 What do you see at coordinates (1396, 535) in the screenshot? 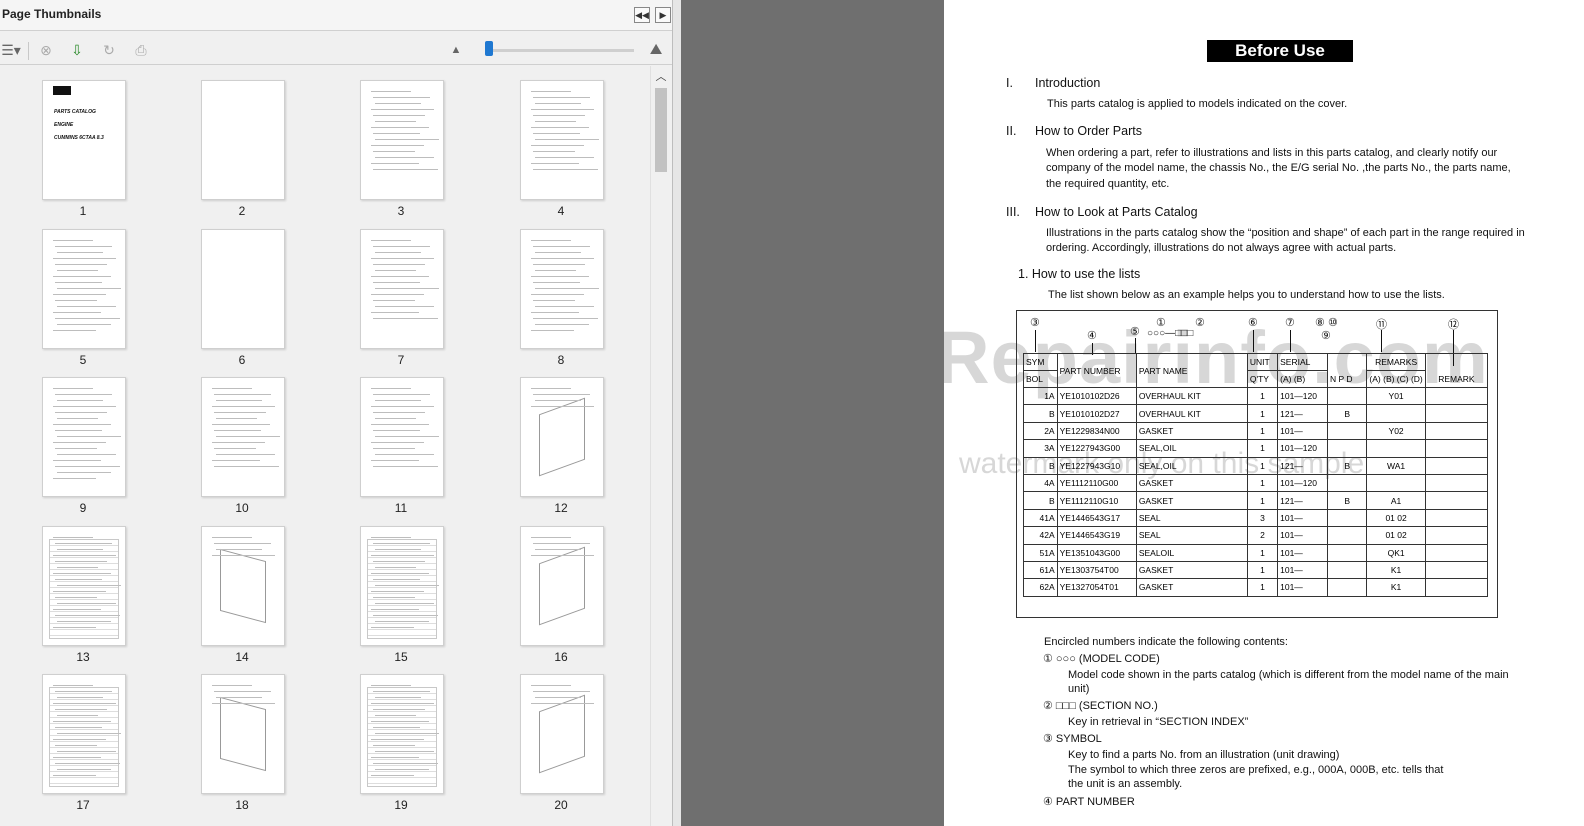
I see `table-cell: 01 02` at bounding box center [1396, 535].